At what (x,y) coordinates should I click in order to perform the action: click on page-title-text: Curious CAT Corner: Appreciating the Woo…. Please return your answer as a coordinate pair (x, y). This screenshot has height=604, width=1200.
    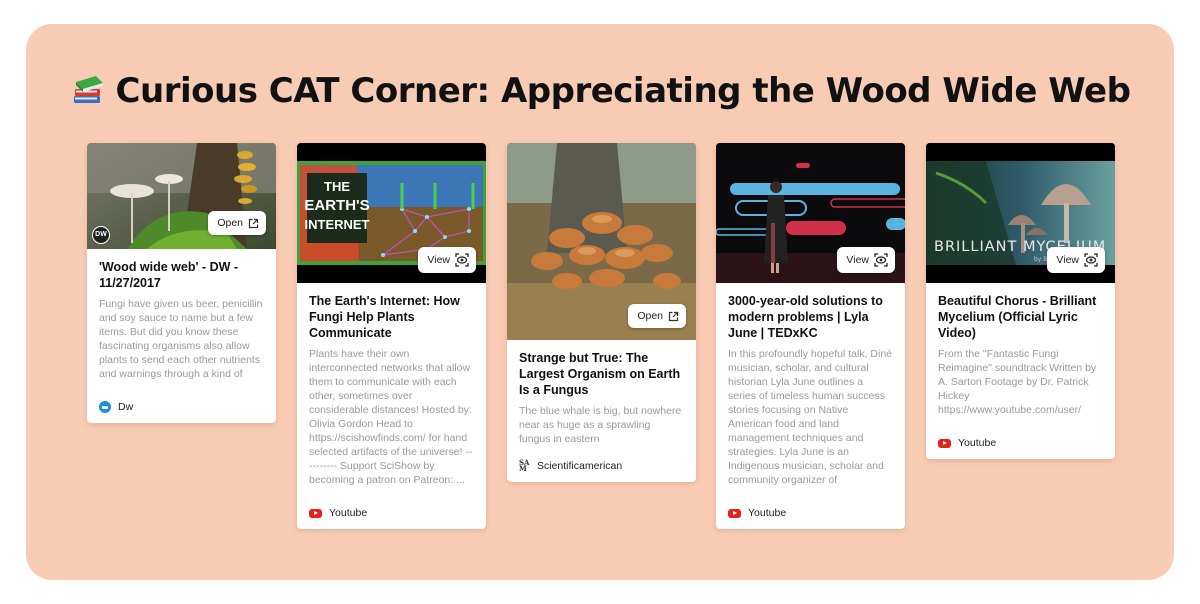
    Looking at the image, I should click on (623, 91).